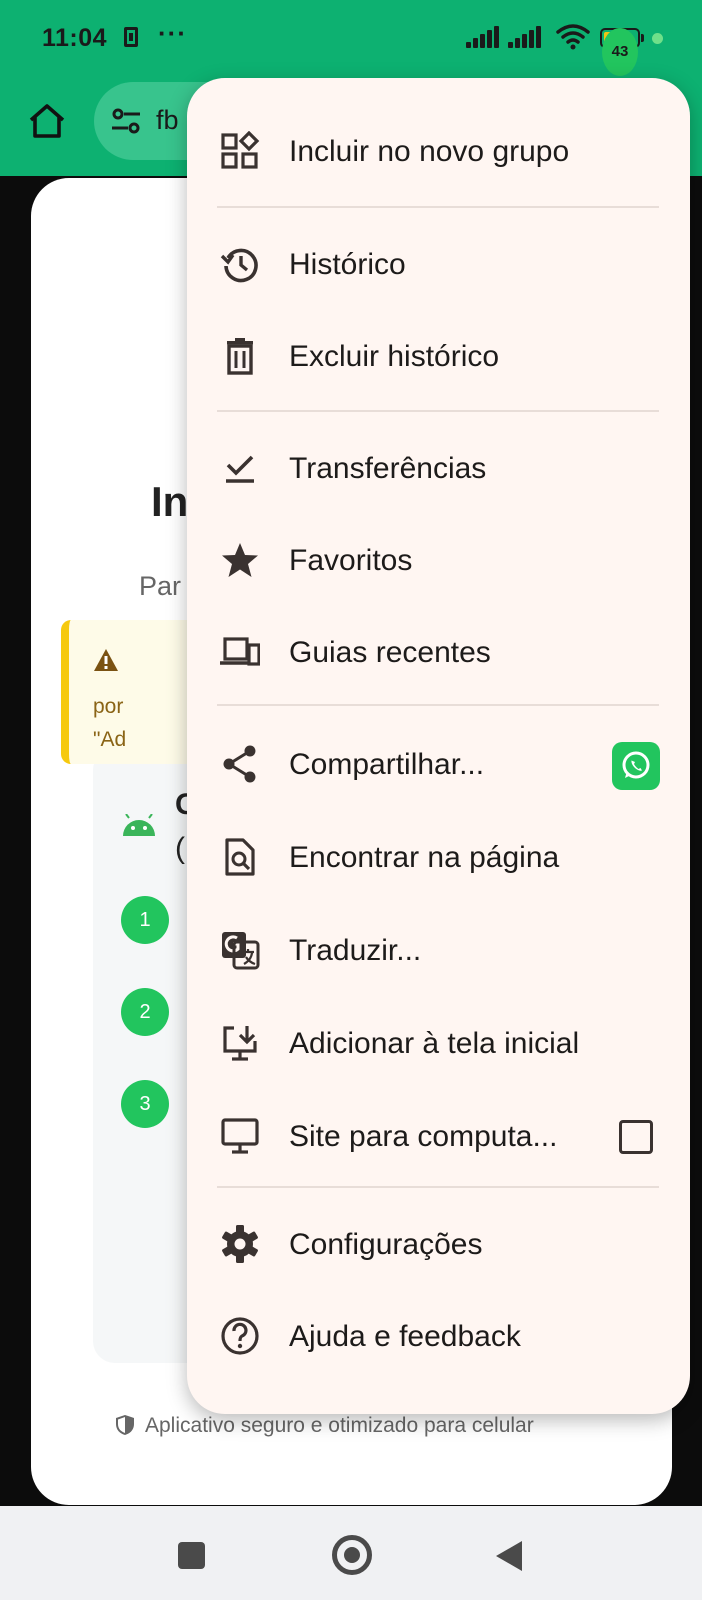 This screenshot has height=1600, width=702. Describe the element at coordinates (240, 1244) in the screenshot. I see `settings-icon` at that location.